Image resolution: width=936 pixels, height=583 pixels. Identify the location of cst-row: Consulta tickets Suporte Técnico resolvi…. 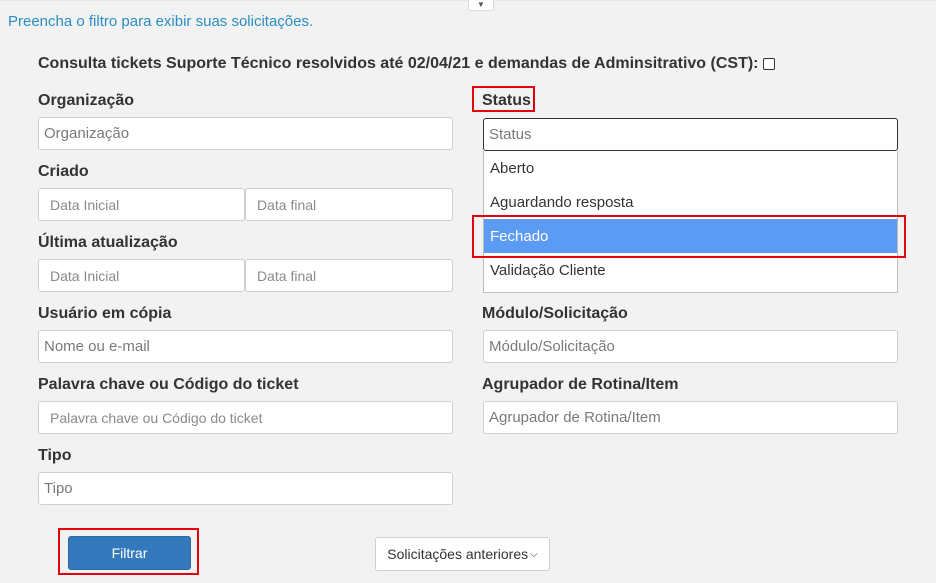
(406, 64).